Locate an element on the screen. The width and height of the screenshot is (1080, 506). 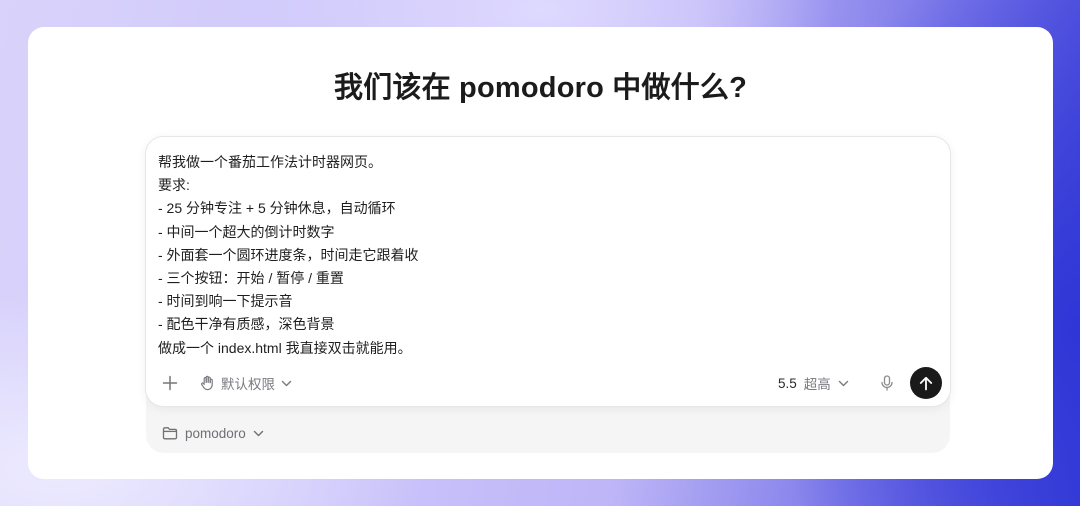
permission-selector: 默认权限 is located at coordinates (246, 383).